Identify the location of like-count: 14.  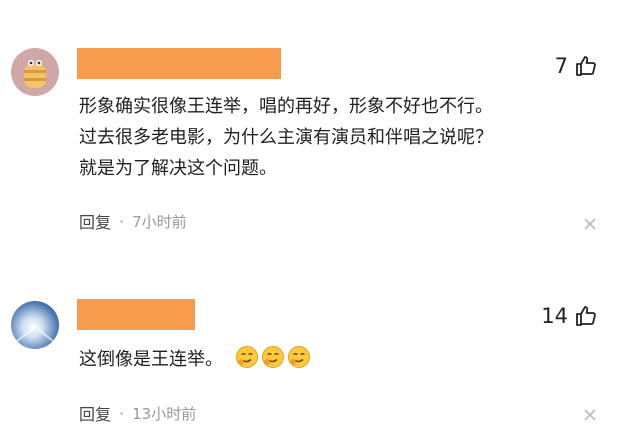
(554, 316).